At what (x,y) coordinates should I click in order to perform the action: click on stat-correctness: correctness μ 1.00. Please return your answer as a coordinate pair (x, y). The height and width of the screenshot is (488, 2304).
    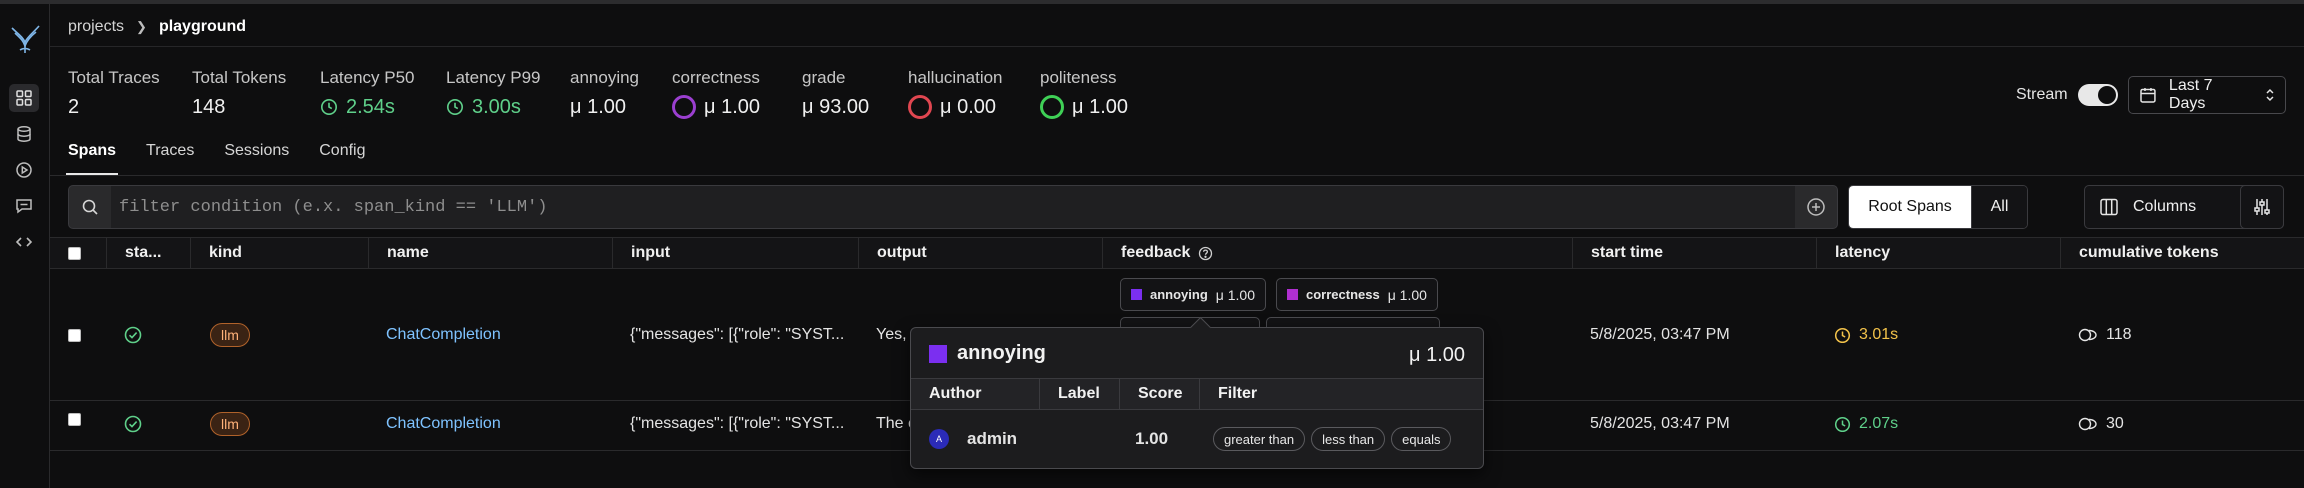
    Looking at the image, I should click on (716, 93).